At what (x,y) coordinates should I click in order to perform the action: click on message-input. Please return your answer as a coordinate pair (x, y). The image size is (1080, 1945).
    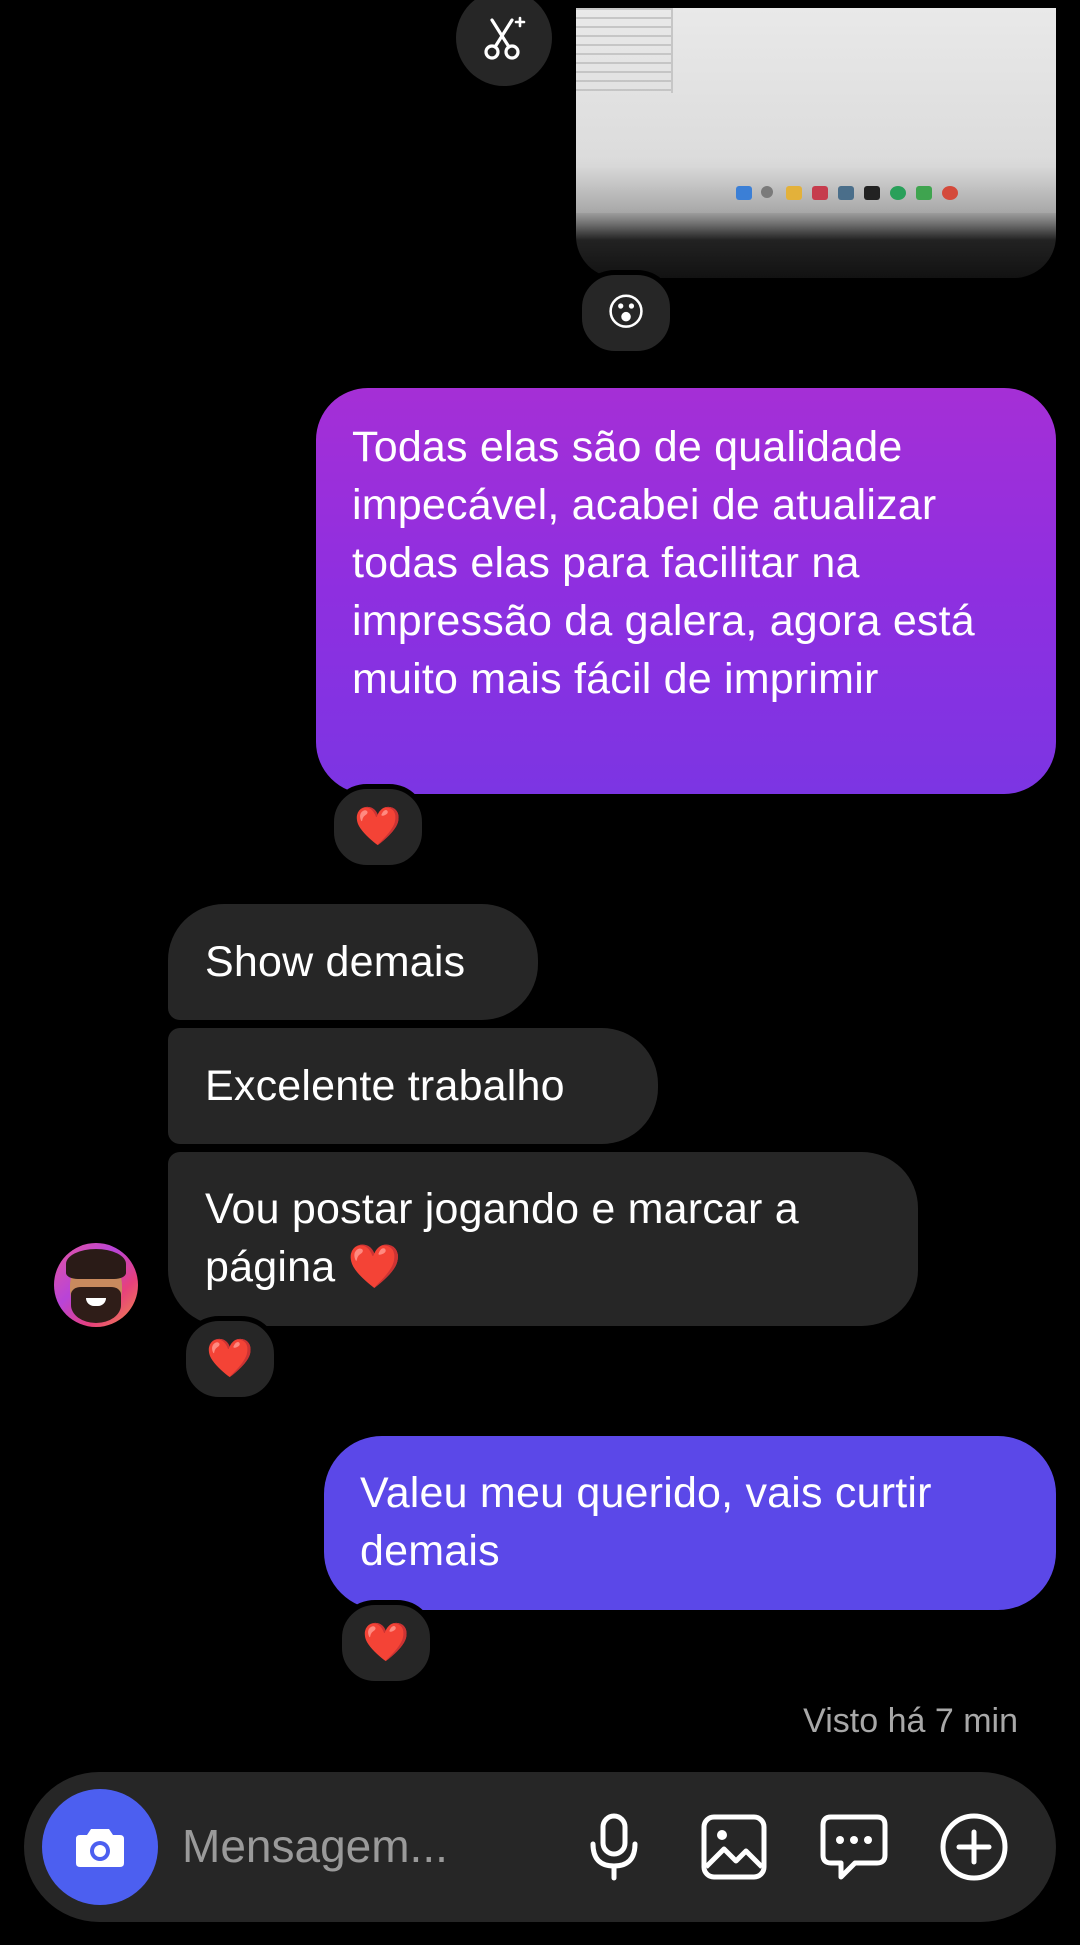
    Looking at the image, I should click on (332, 1846).